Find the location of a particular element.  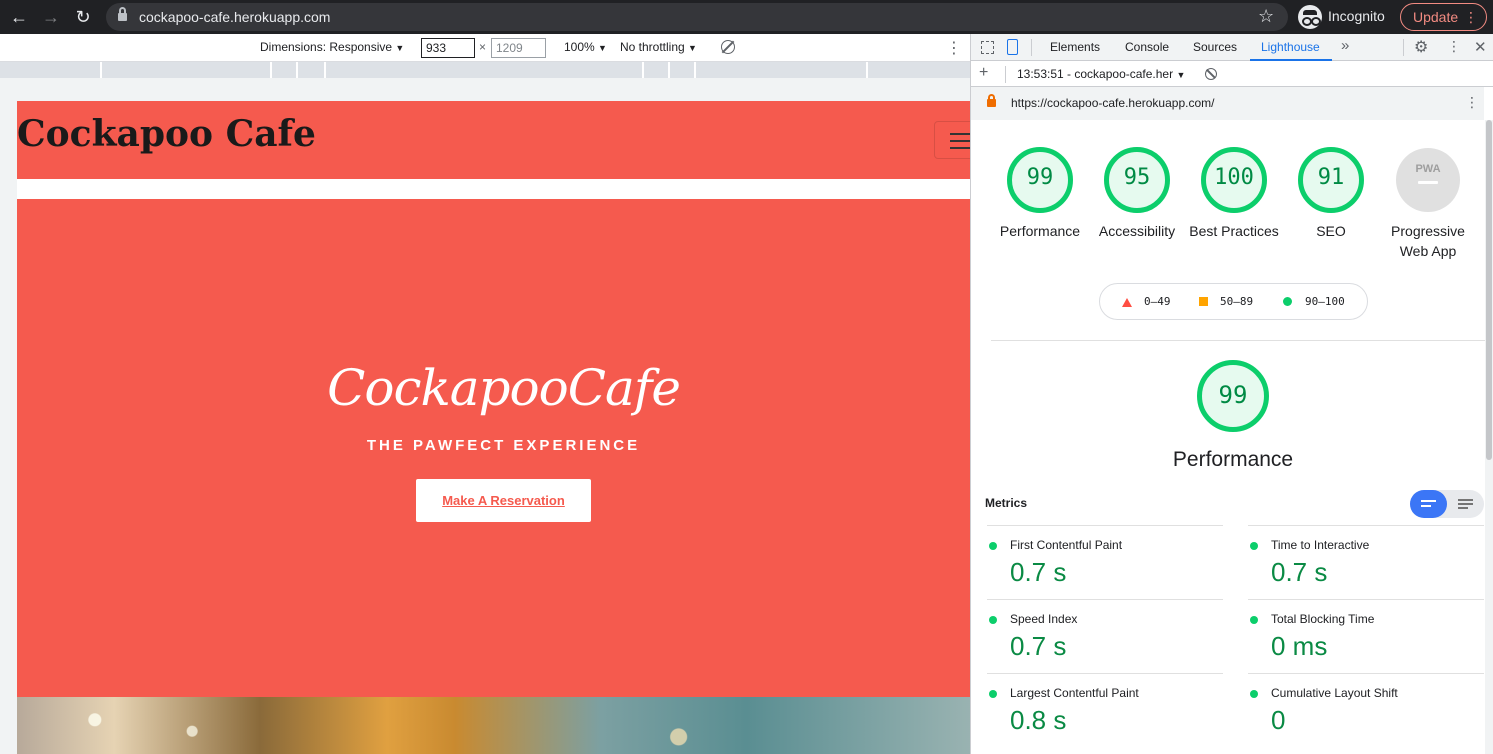

hero-logo: CockapooCafe is located at coordinates (504, 388).